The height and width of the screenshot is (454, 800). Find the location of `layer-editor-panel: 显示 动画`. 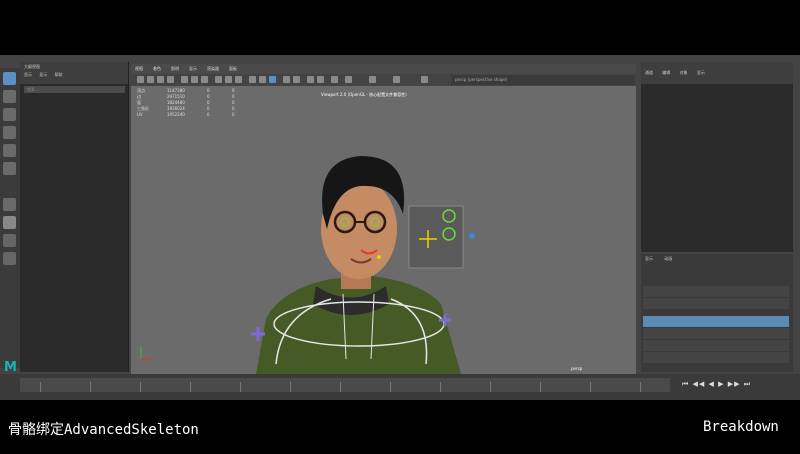

layer-editor-panel: 显示 动画 is located at coordinates (717, 313).